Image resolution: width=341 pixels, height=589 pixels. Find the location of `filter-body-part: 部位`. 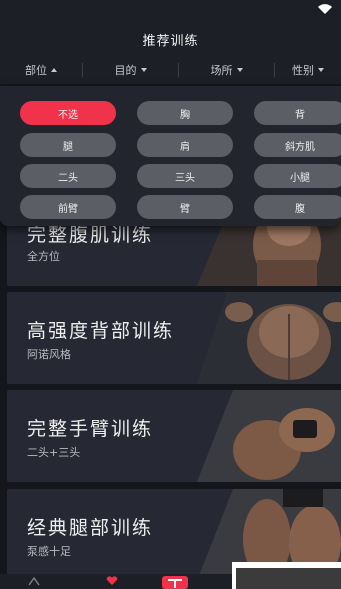

filter-body-part: 部位 is located at coordinates (41, 70).